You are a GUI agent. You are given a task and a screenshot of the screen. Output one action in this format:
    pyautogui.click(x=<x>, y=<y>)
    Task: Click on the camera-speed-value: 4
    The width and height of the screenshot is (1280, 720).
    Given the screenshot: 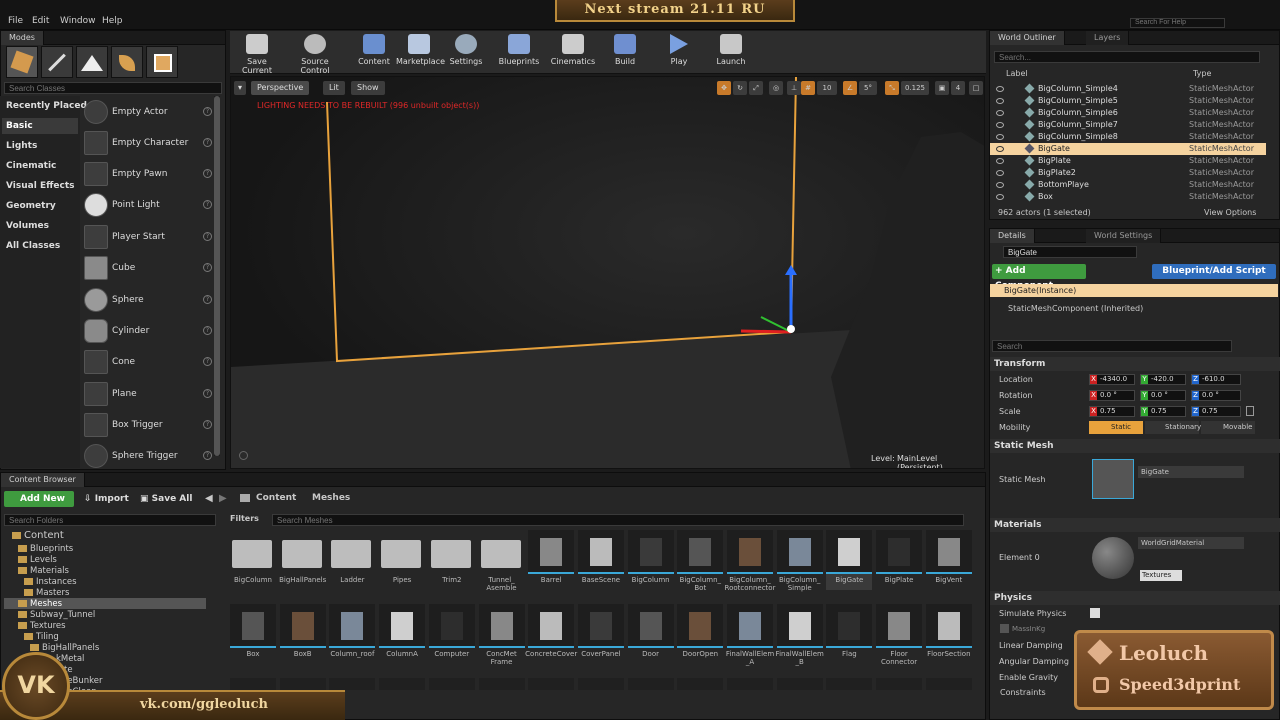 What is the action you would take?
    pyautogui.click(x=958, y=88)
    